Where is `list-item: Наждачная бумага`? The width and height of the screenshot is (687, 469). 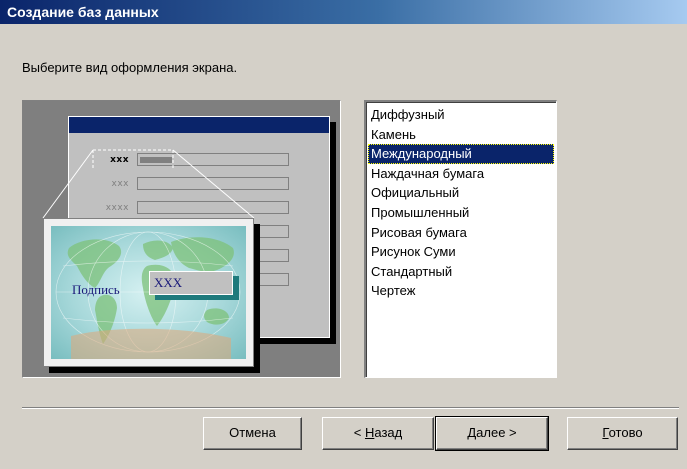 list-item: Наждачная бумага is located at coordinates (461, 174).